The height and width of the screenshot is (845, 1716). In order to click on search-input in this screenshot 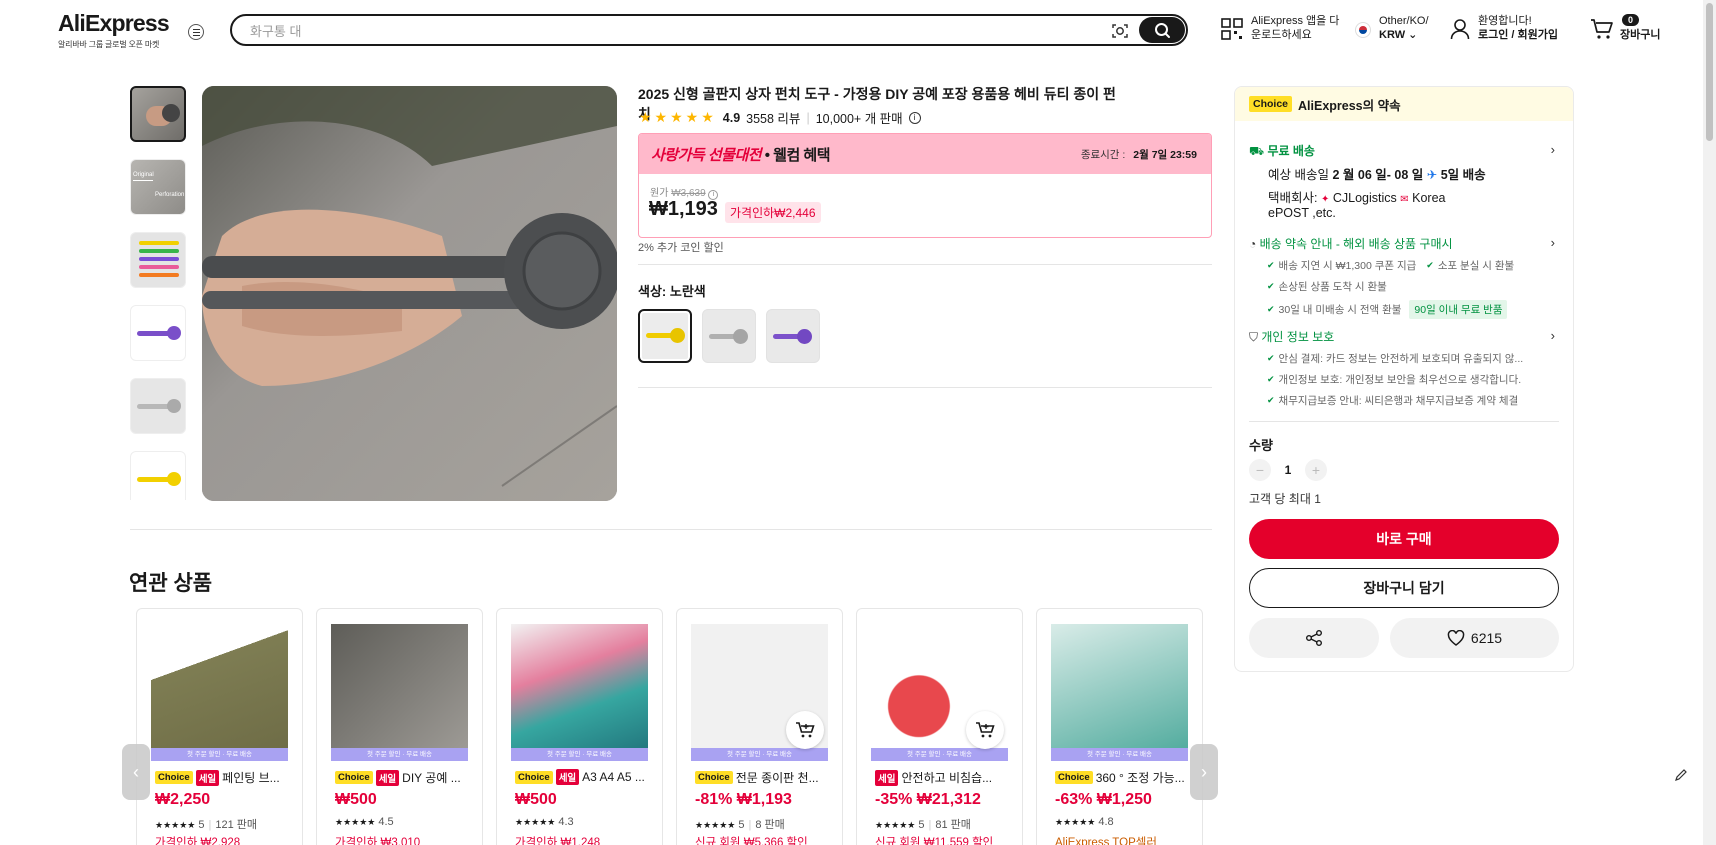, I will do `click(660, 31)`.